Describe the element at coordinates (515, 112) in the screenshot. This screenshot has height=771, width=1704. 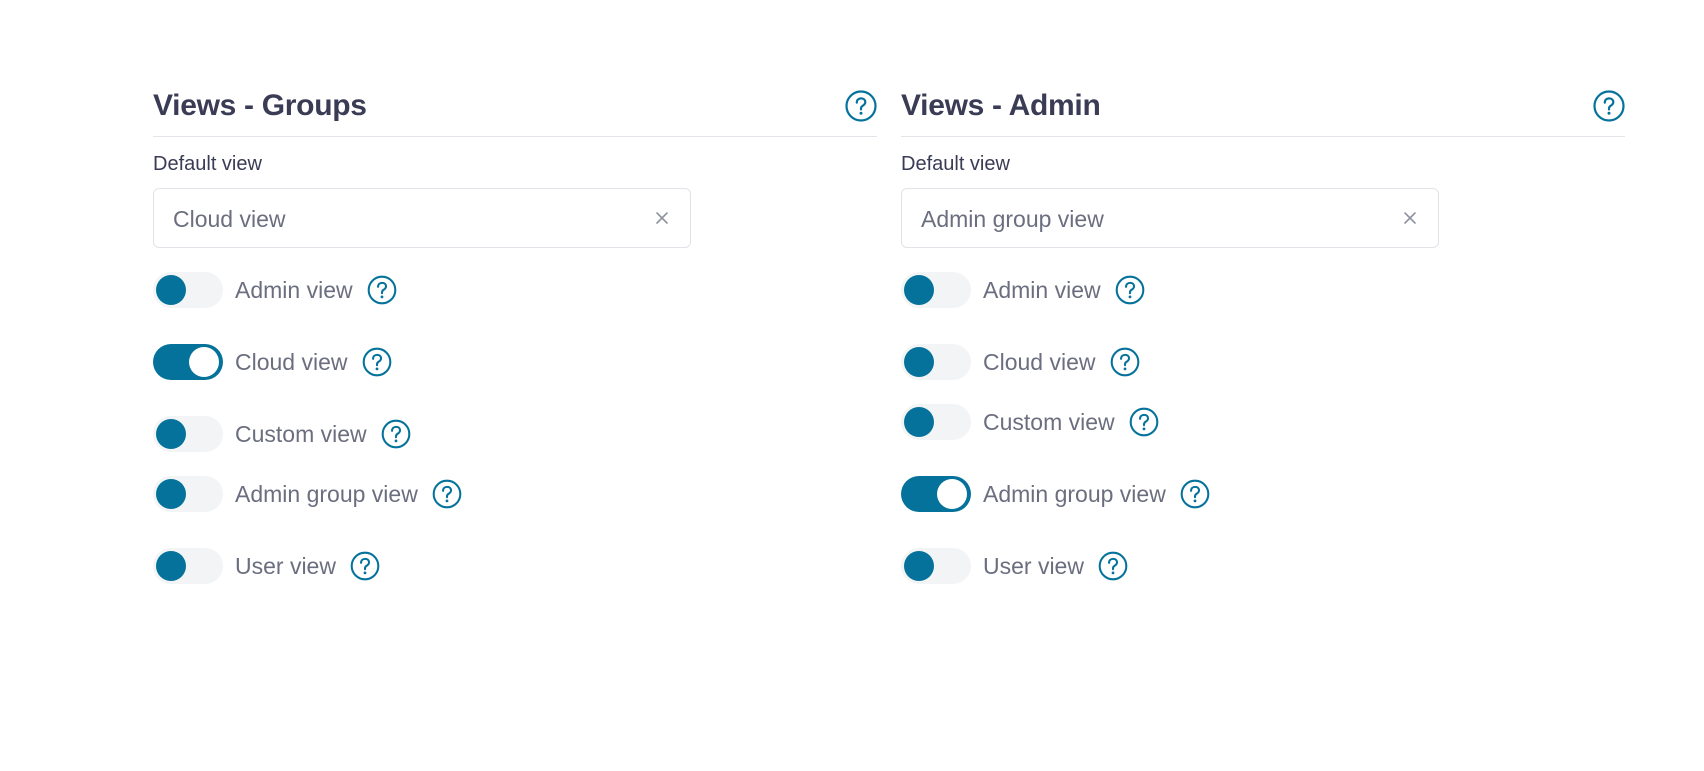
I see `panel-header: Views - Groups` at that location.